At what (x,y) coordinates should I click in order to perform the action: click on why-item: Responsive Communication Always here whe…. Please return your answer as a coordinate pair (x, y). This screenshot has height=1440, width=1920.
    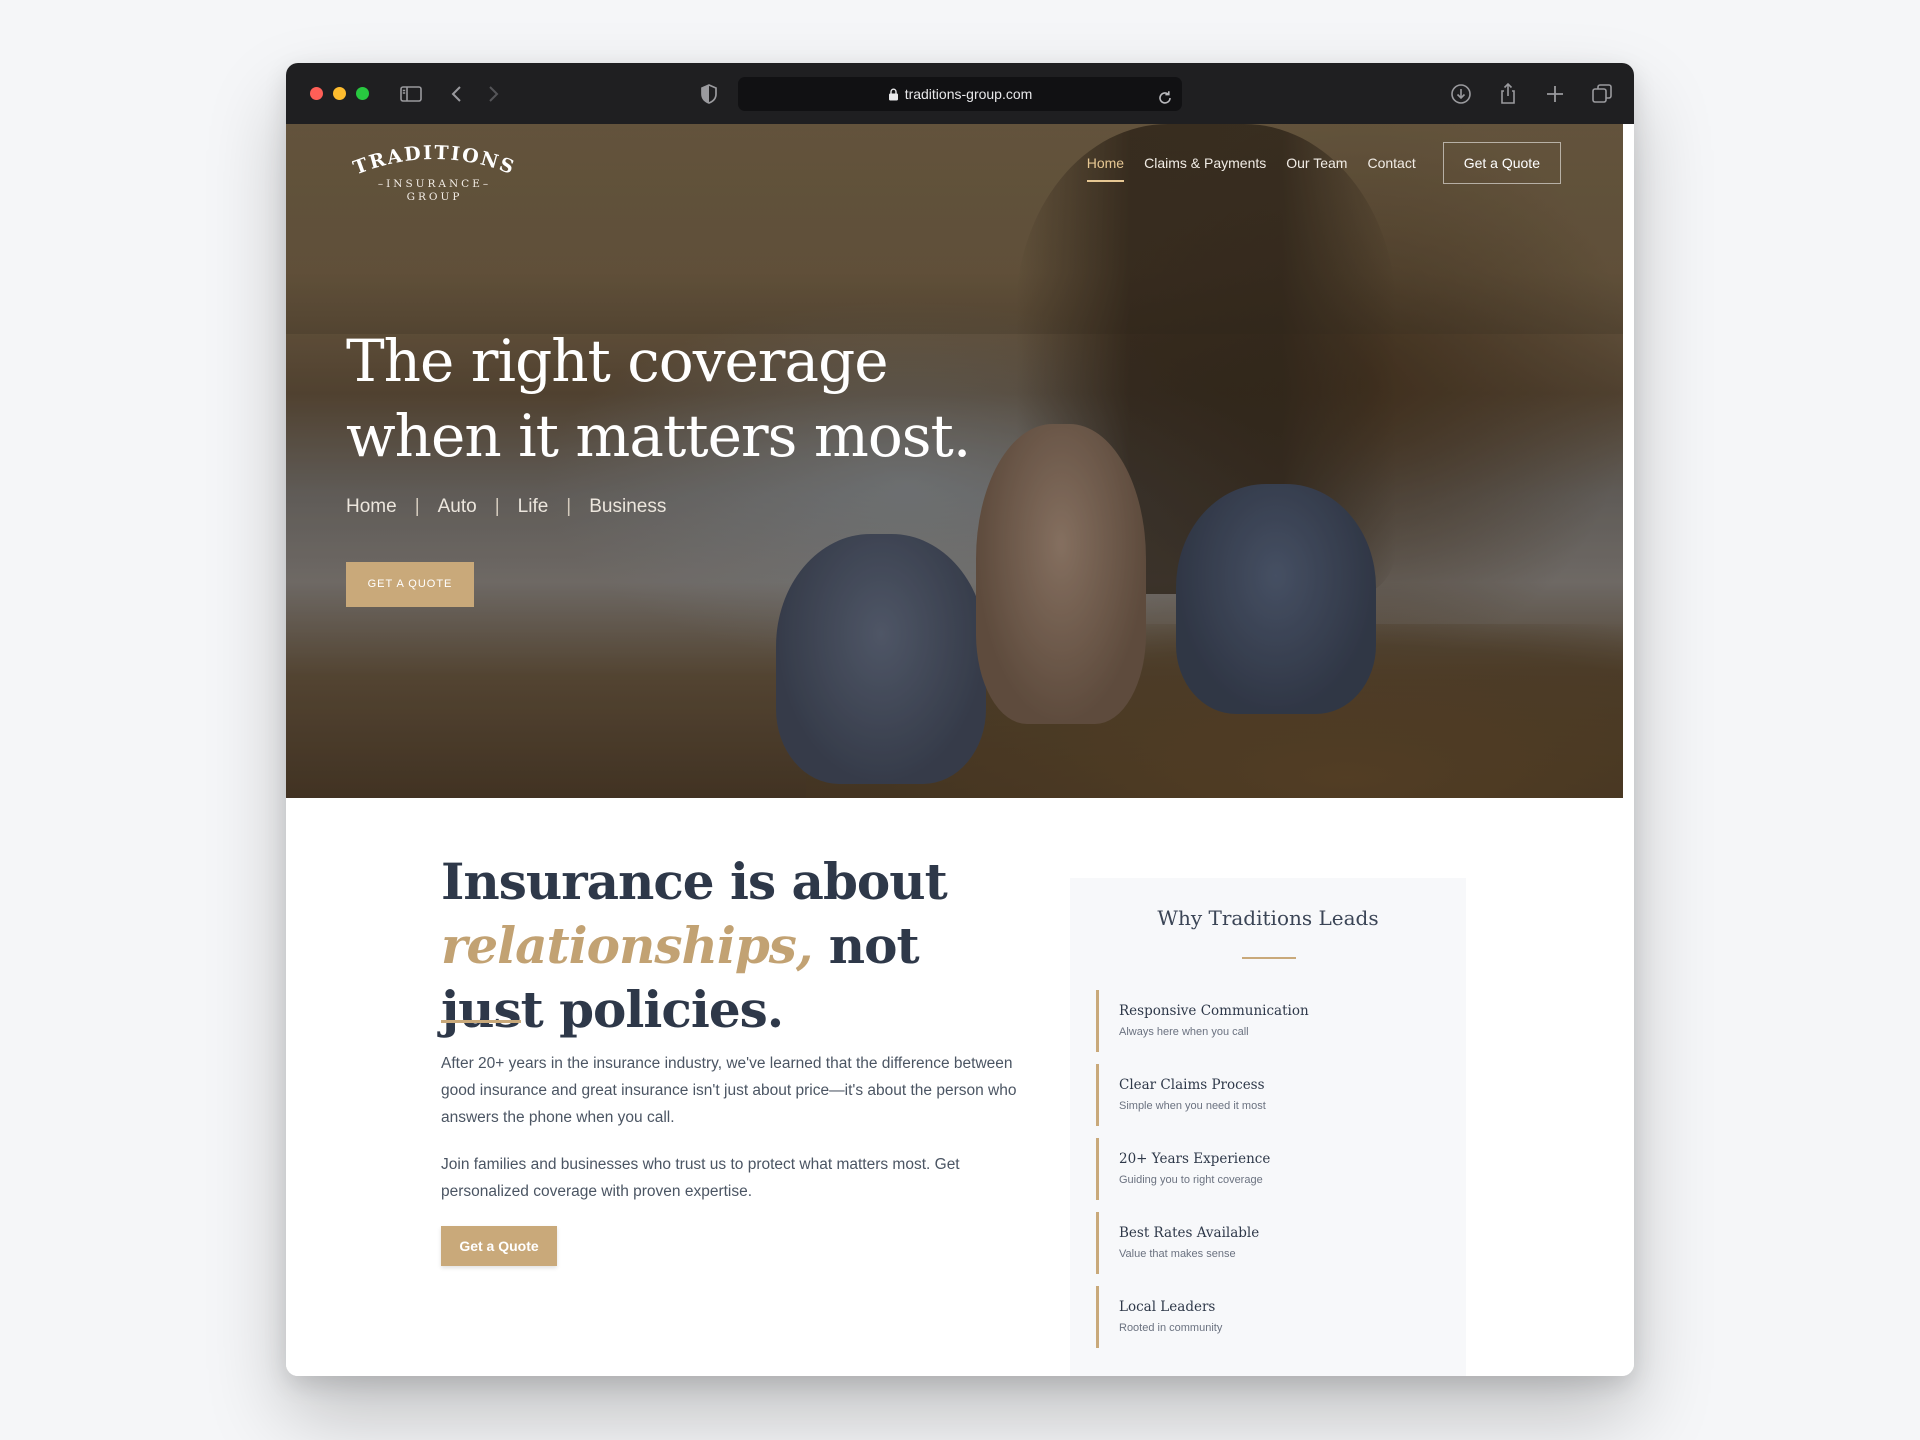
    Looking at the image, I should click on (1266, 1021).